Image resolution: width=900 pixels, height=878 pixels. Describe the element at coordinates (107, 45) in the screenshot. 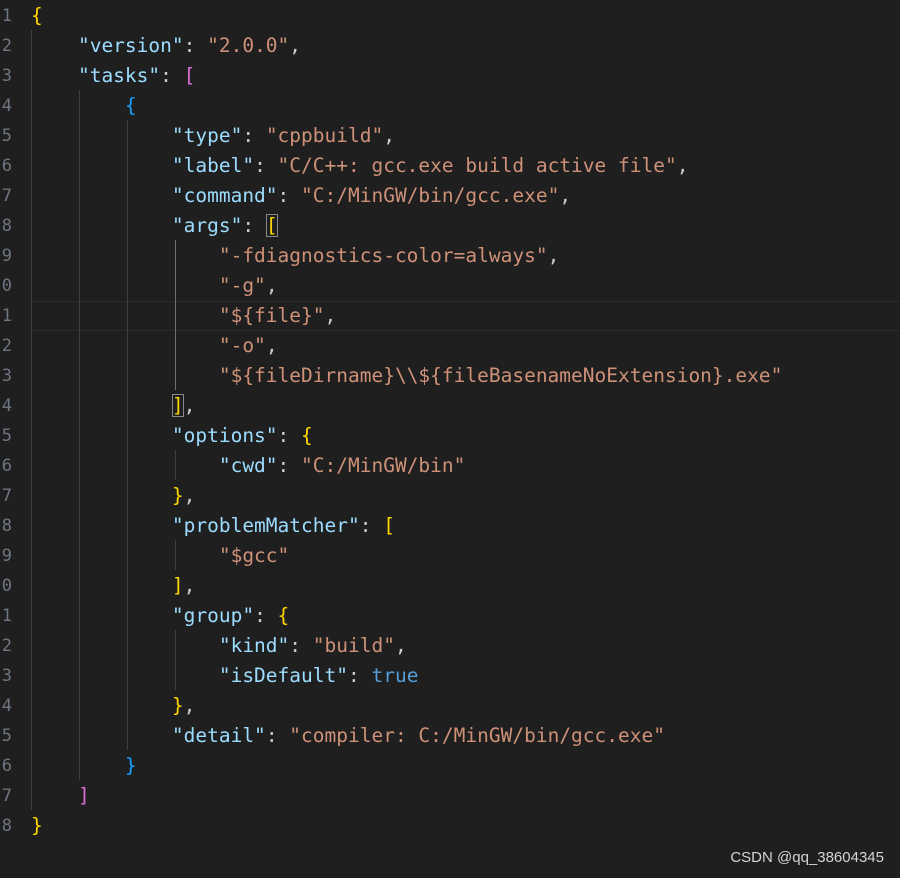

I see `code-token: "version"` at that location.